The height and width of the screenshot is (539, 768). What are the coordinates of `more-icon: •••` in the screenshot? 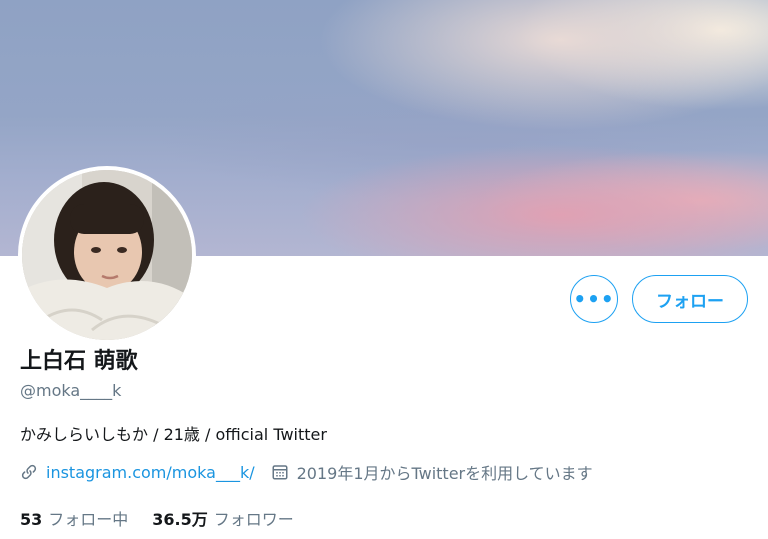 It's located at (594, 299).